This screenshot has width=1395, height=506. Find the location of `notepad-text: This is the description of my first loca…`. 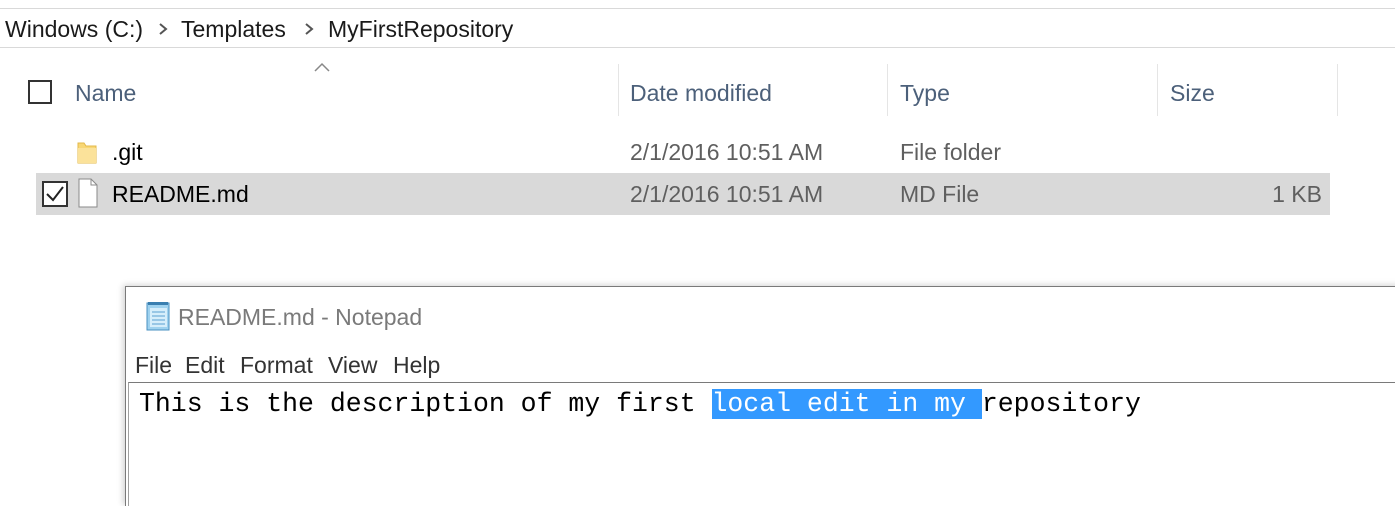

notepad-text: This is the description of my first loca… is located at coordinates (640, 404).